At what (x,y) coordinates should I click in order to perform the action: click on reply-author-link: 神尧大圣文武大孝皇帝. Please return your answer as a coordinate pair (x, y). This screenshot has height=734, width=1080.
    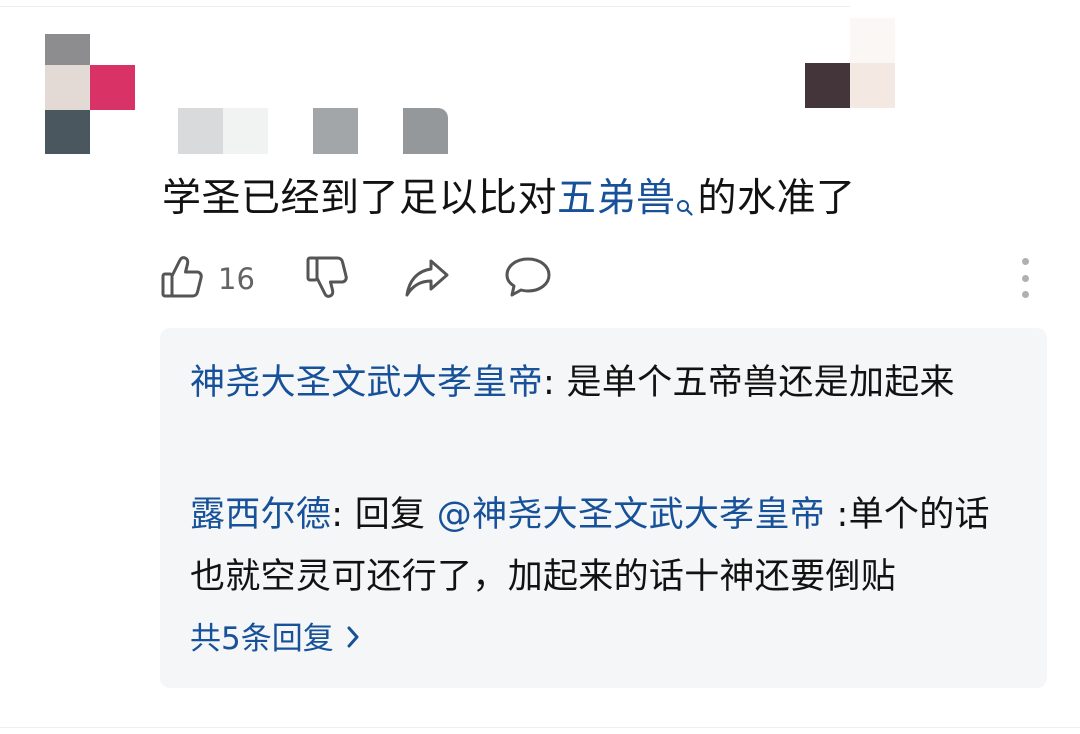
    Looking at the image, I should click on (366, 383).